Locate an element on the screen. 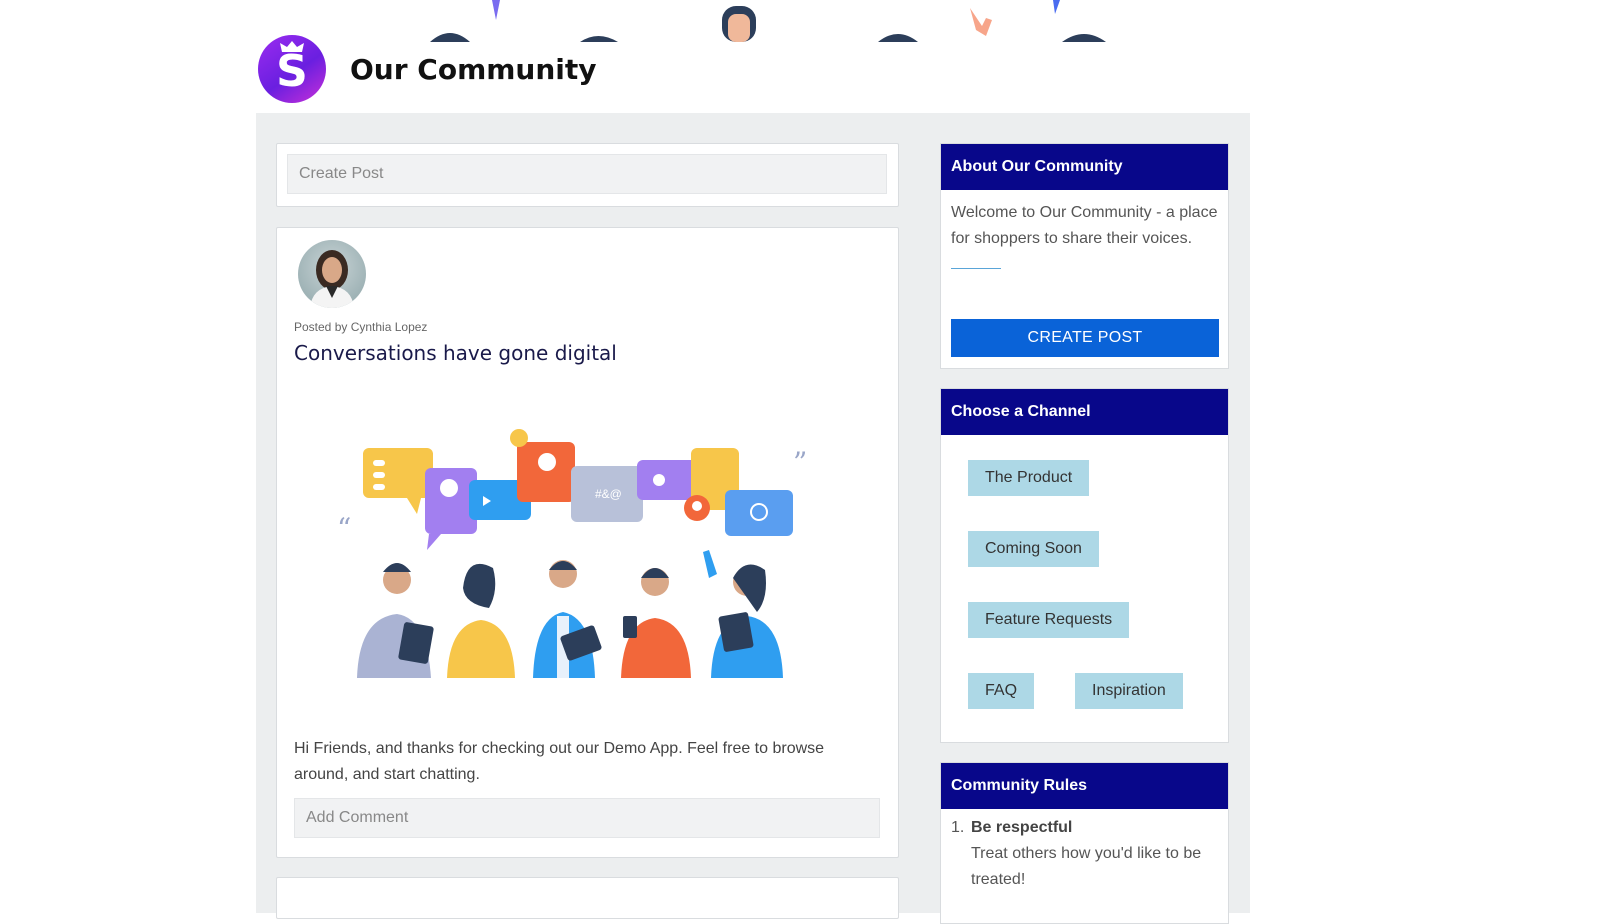  site-header: S Our Community is located at coordinates (427, 69).